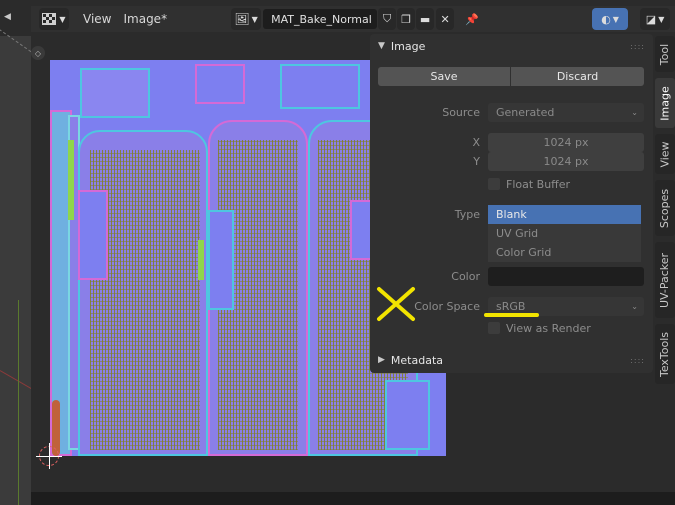 The width and height of the screenshot is (675, 505). I want to click on tab-scopes: Scopes, so click(665, 208).